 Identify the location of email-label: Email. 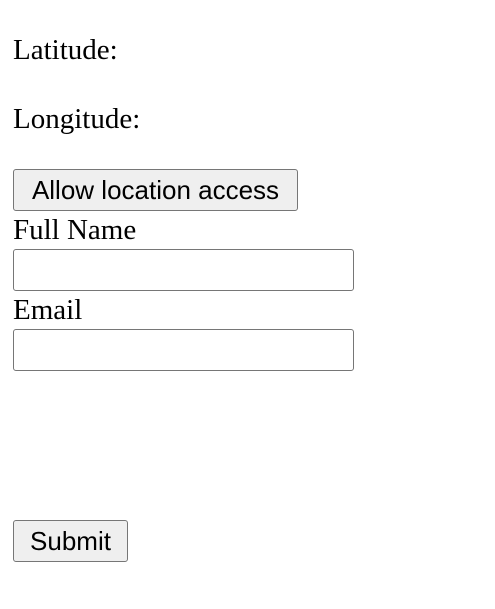
(48, 310).